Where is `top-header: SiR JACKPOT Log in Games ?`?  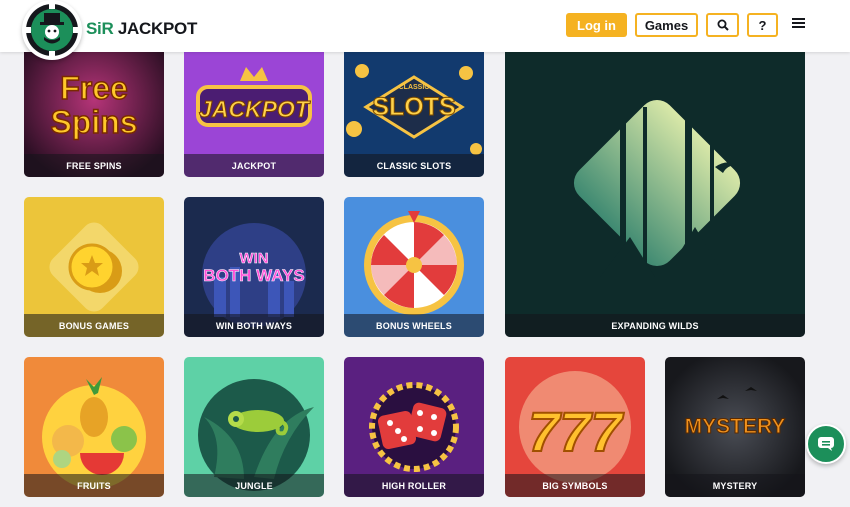
top-header: SiR JACKPOT Log in Games ? is located at coordinates (425, 26).